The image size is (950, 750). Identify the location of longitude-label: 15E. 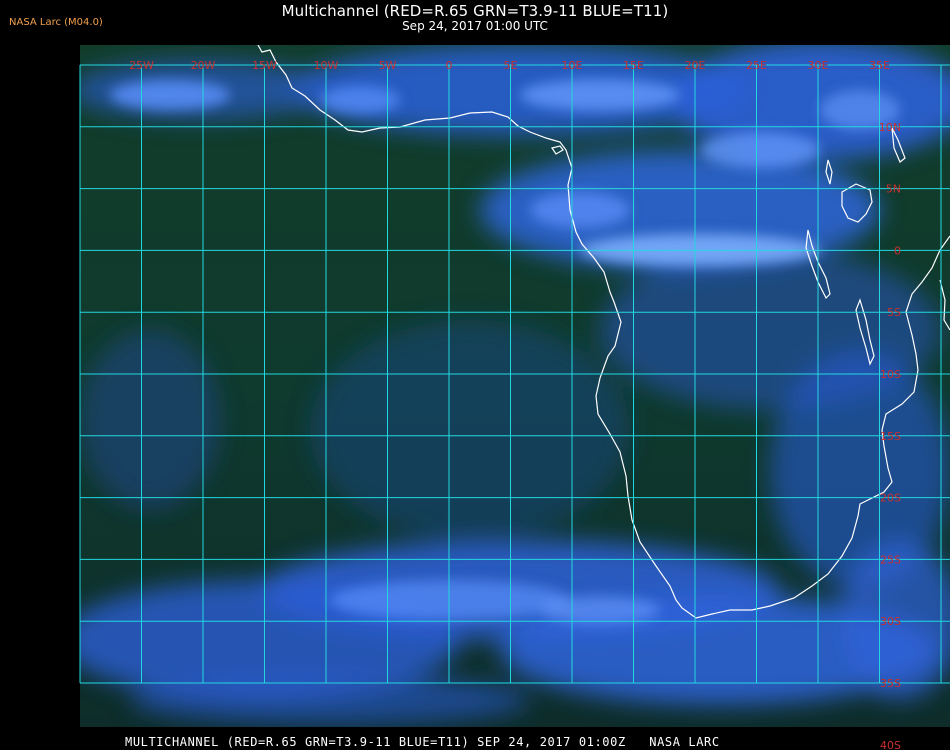
(633, 65).